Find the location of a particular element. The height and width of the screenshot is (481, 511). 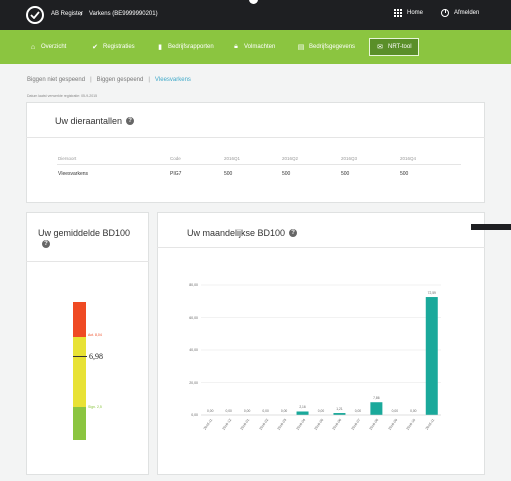

nav-bedrijfsrapporten: ▮ Bedrijfsrapporten is located at coordinates (185, 47).